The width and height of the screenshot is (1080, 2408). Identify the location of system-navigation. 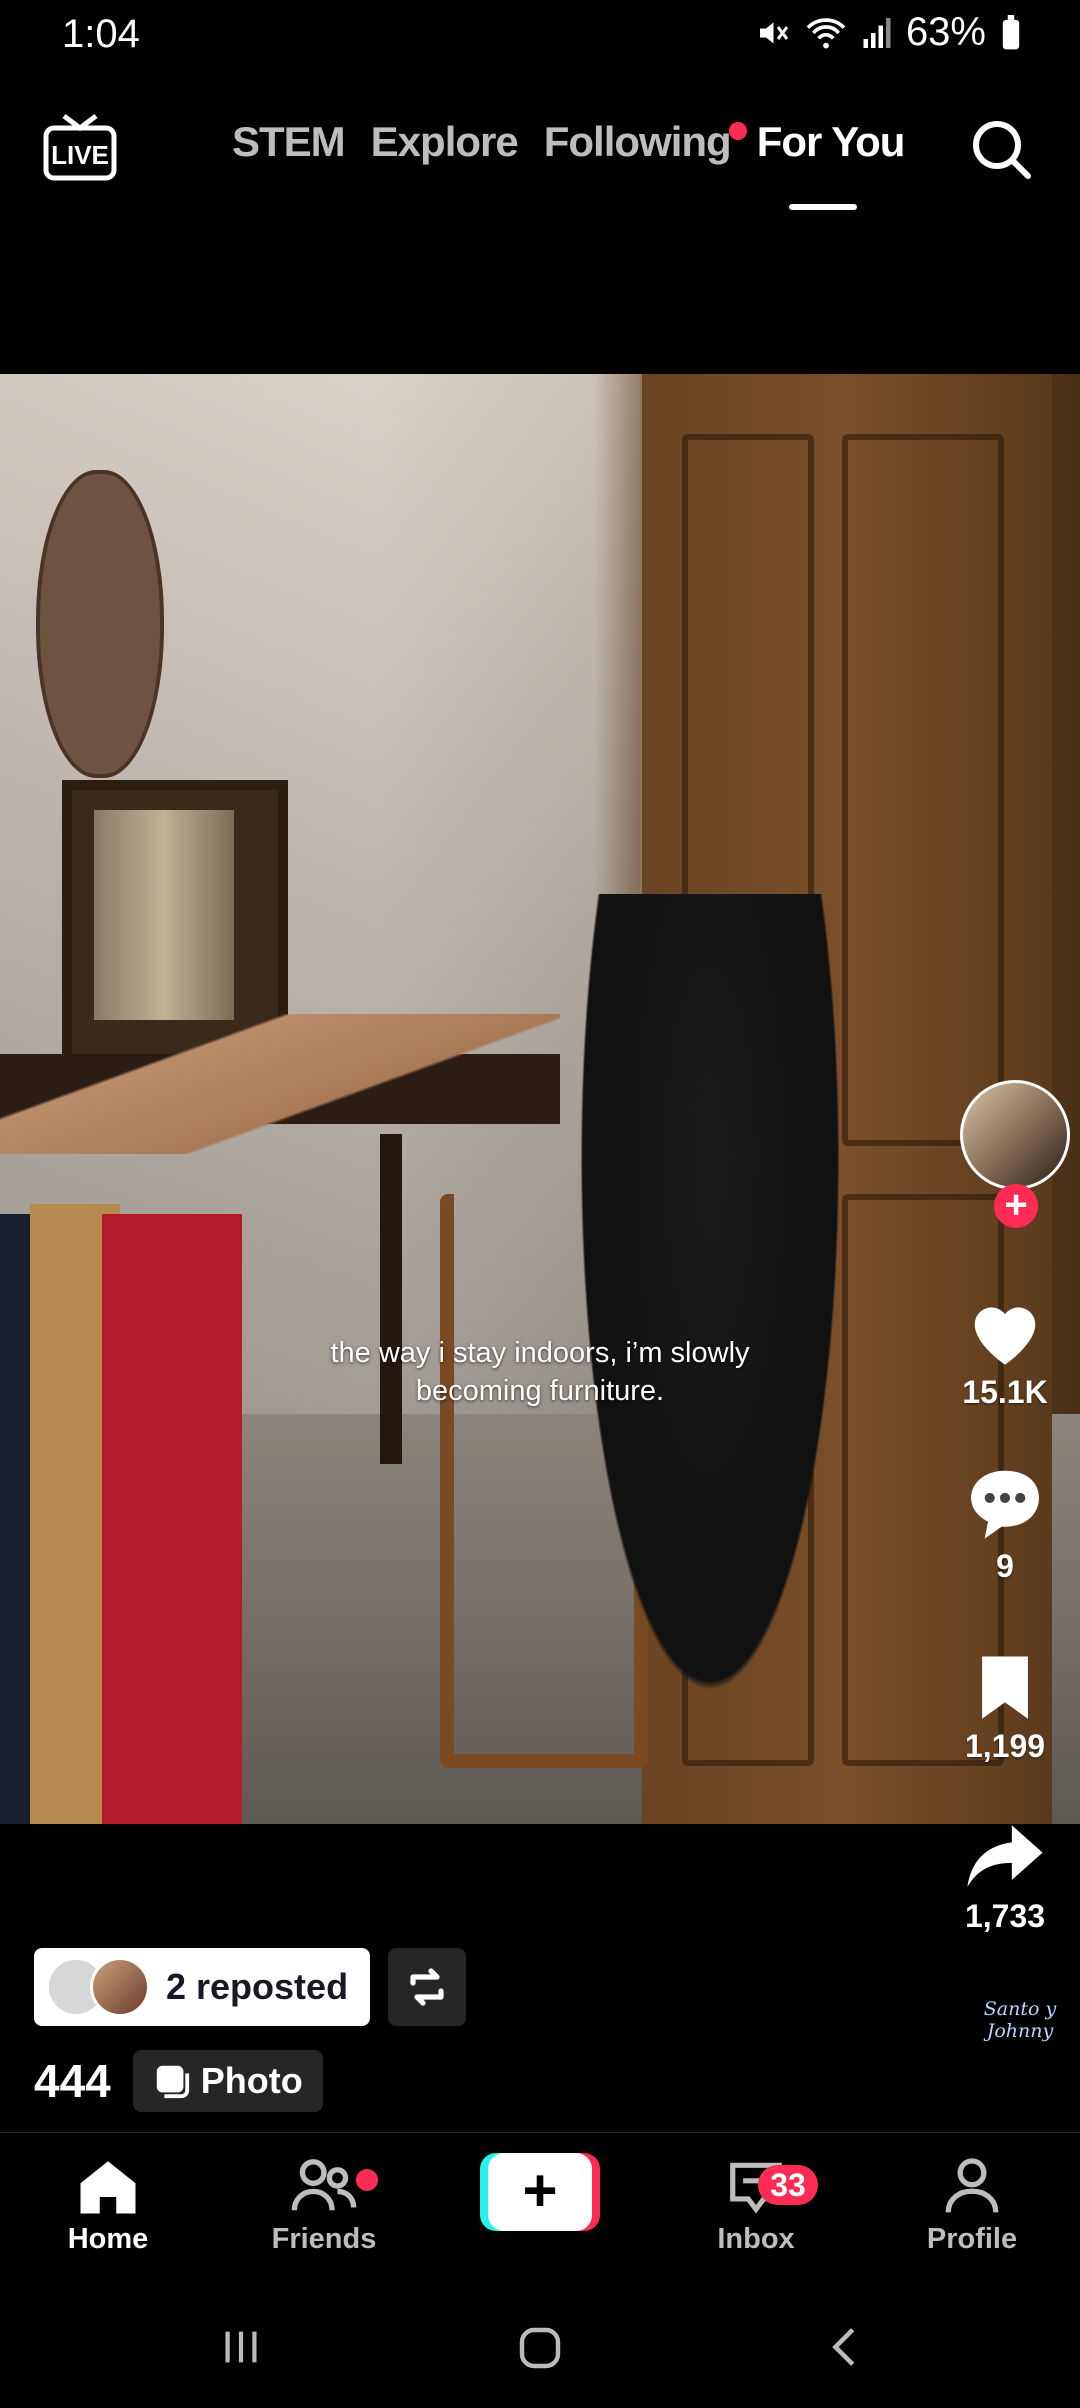
(540, 2345).